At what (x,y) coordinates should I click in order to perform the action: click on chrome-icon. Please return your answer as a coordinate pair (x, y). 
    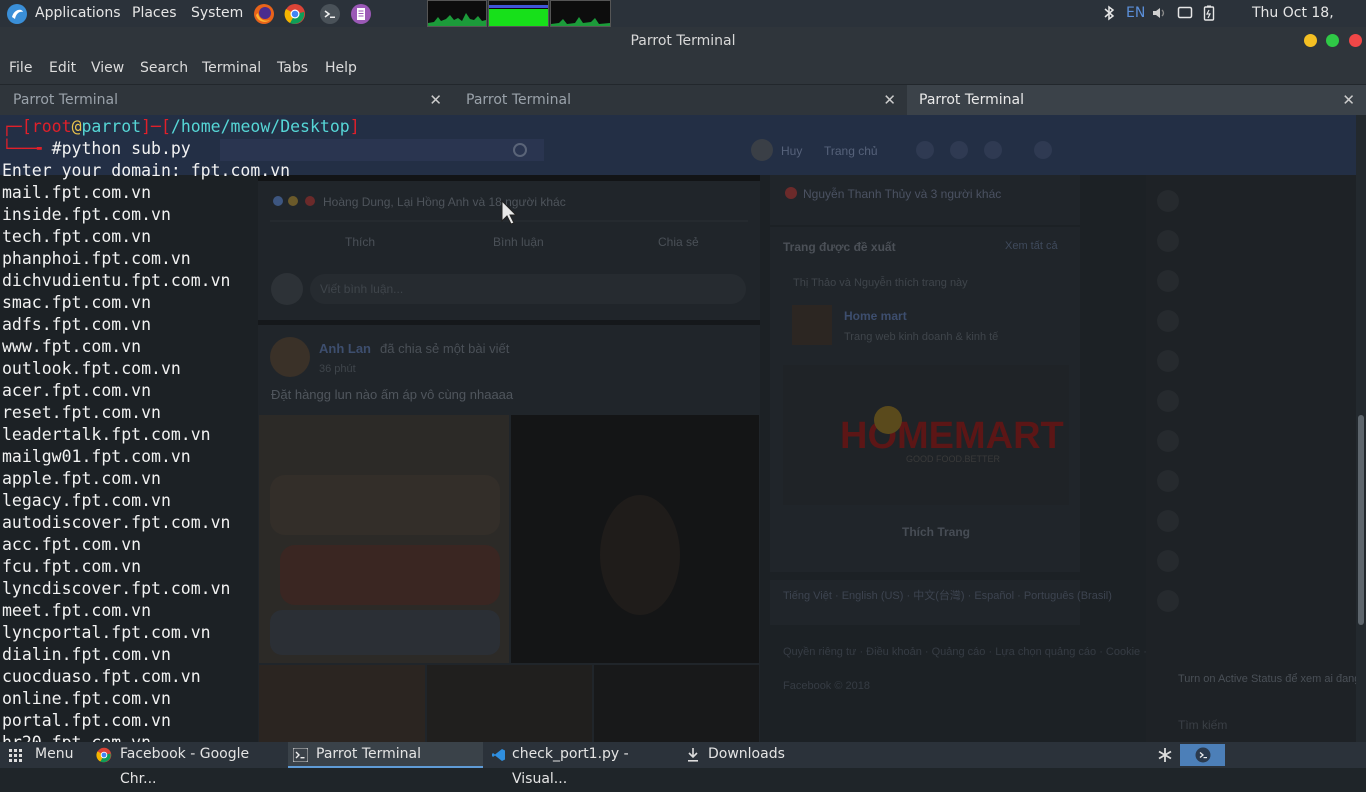
    Looking at the image, I should click on (295, 14).